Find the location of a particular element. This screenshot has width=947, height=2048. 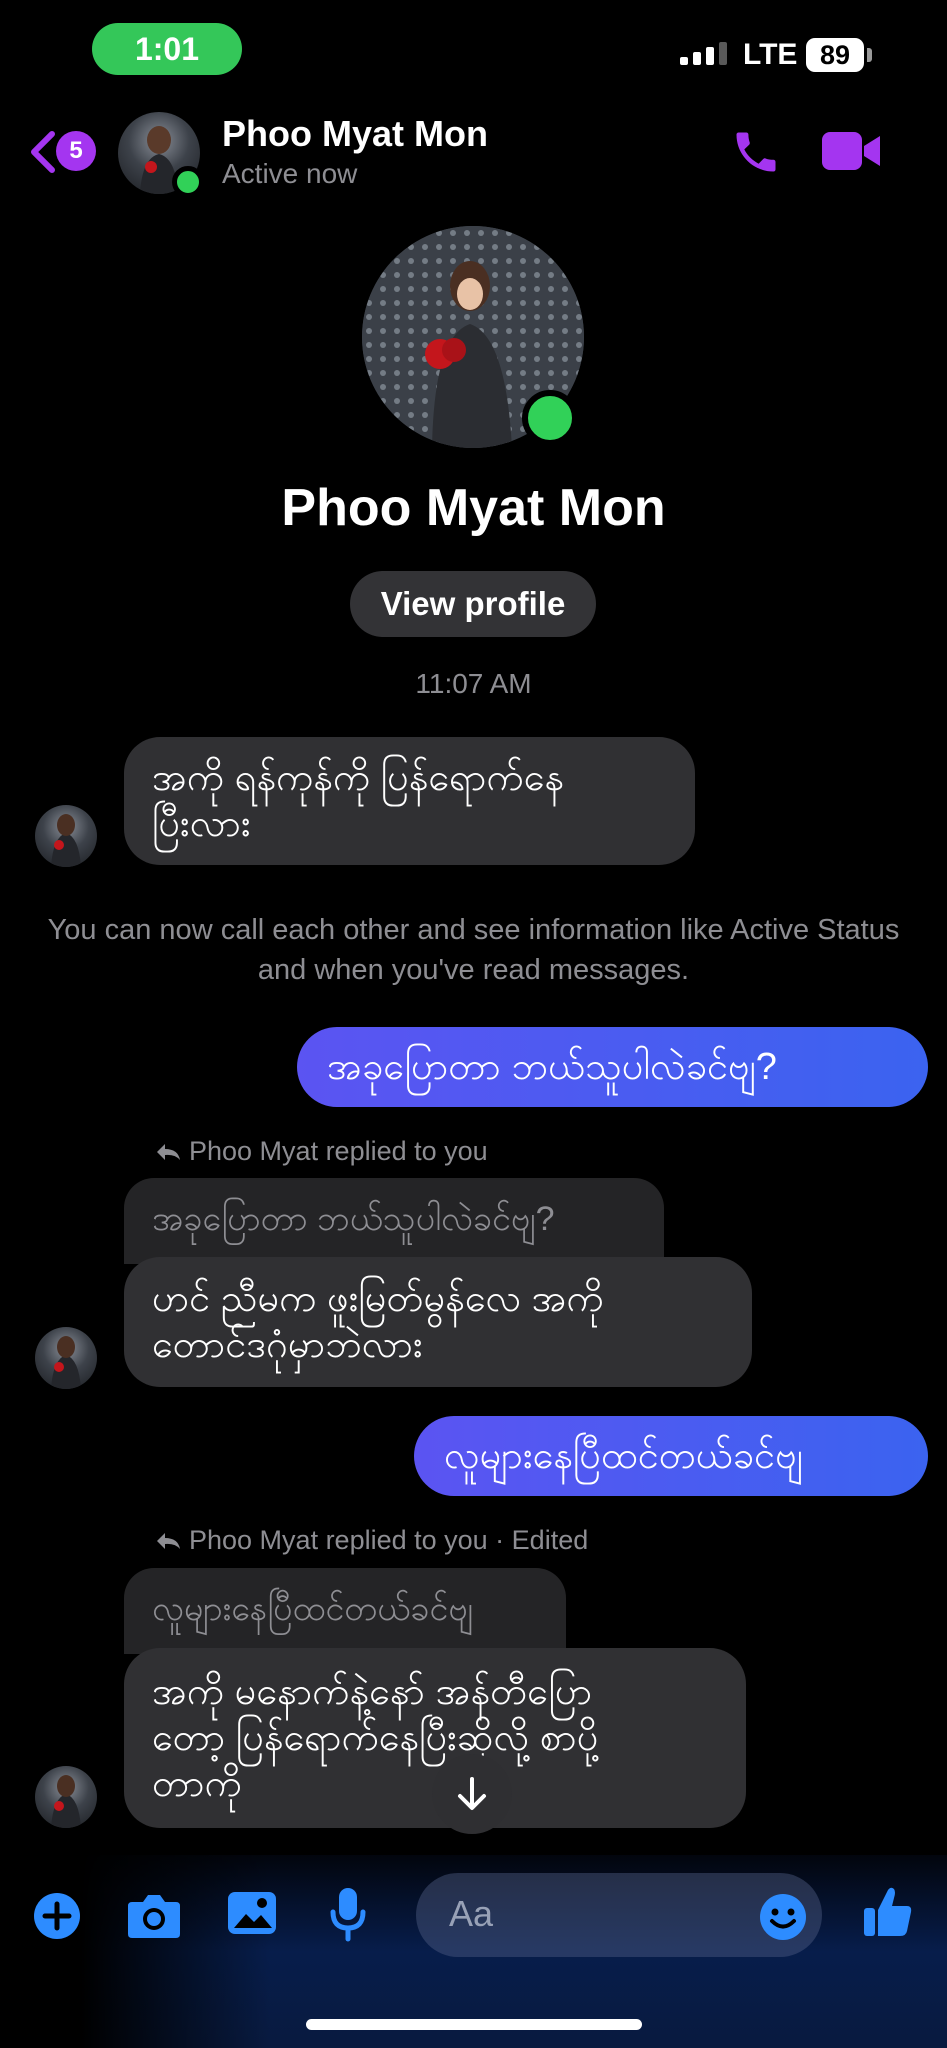

reply-indicator: Phoo Myat replied to you · Edited is located at coordinates (371, 1540).